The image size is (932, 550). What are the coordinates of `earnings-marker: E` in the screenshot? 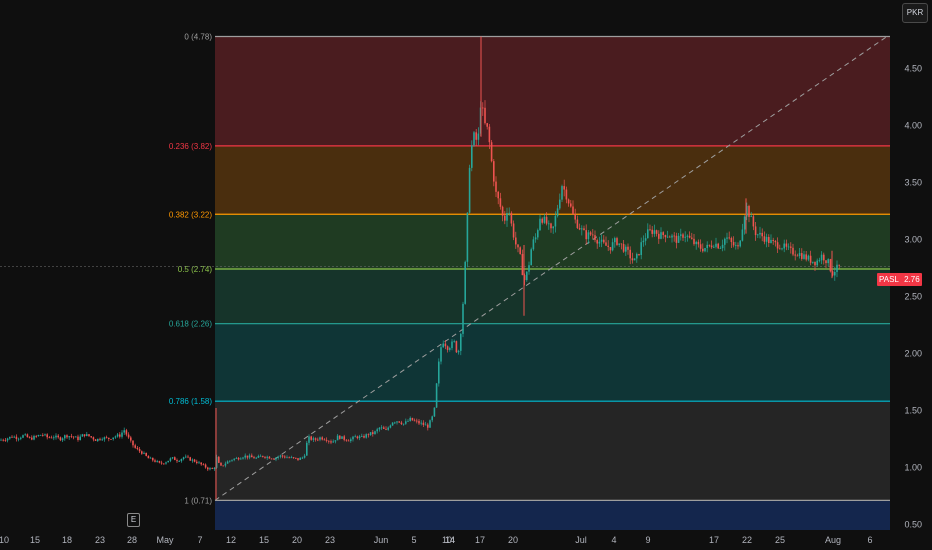 It's located at (133, 520).